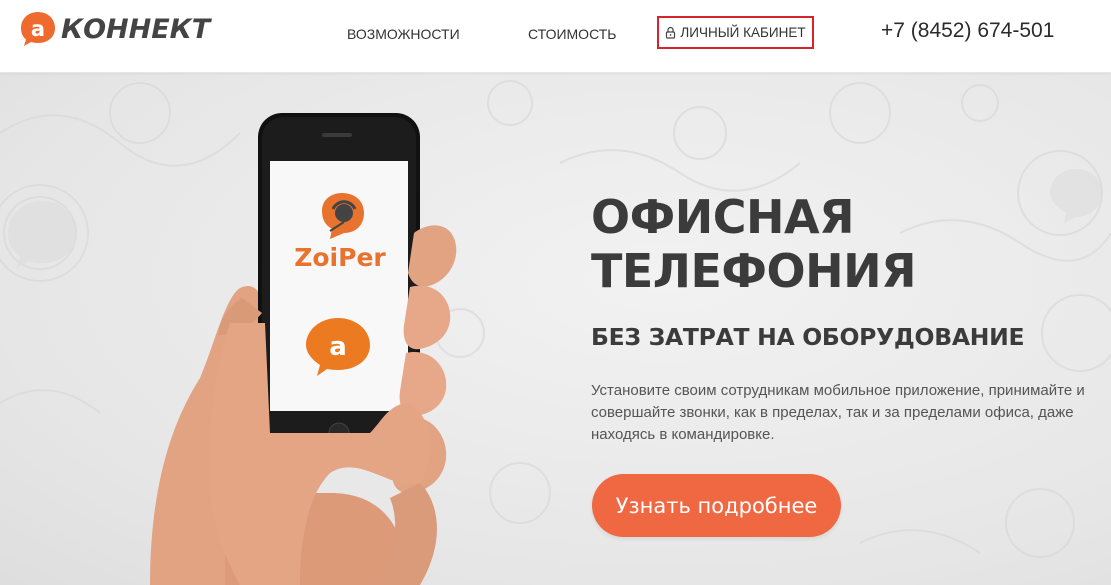  What do you see at coordinates (716, 505) in the screenshot?
I see `learn-more-button: Узнать подробнее` at bounding box center [716, 505].